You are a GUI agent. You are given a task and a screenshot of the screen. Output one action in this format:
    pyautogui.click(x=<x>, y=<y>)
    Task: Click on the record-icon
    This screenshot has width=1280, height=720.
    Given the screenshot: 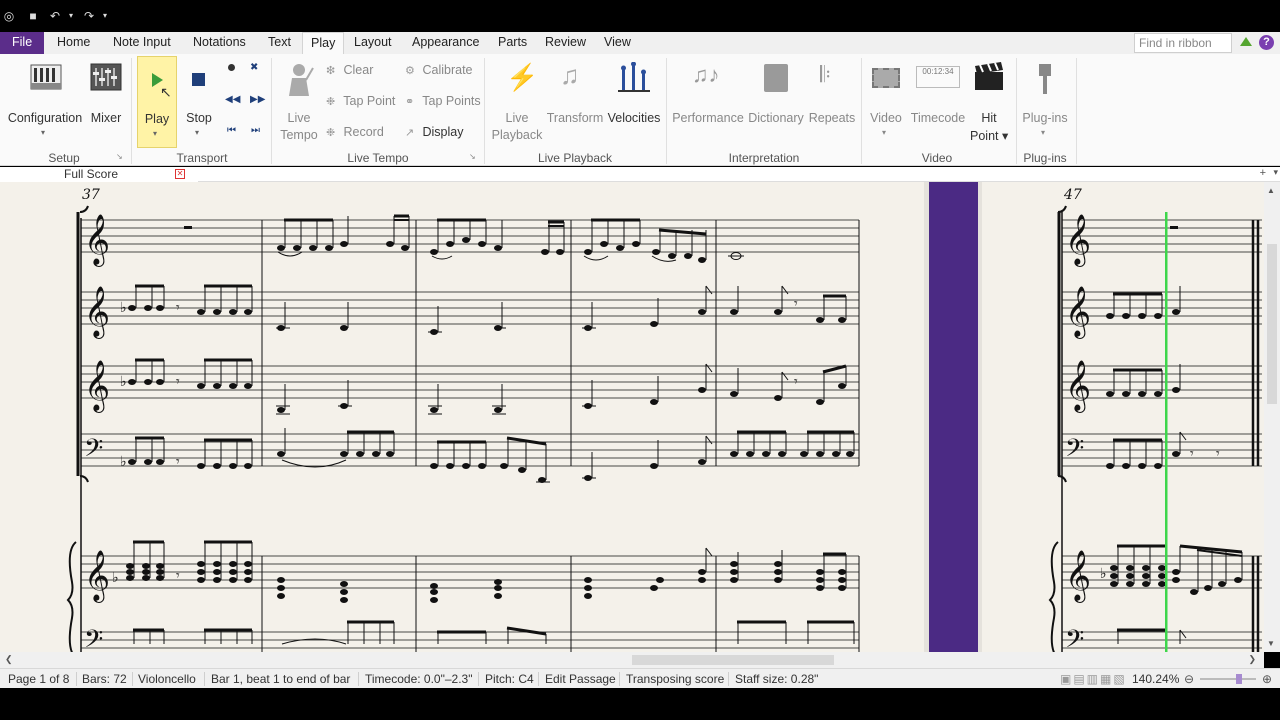 What is the action you would take?
    pyautogui.click(x=231, y=67)
    